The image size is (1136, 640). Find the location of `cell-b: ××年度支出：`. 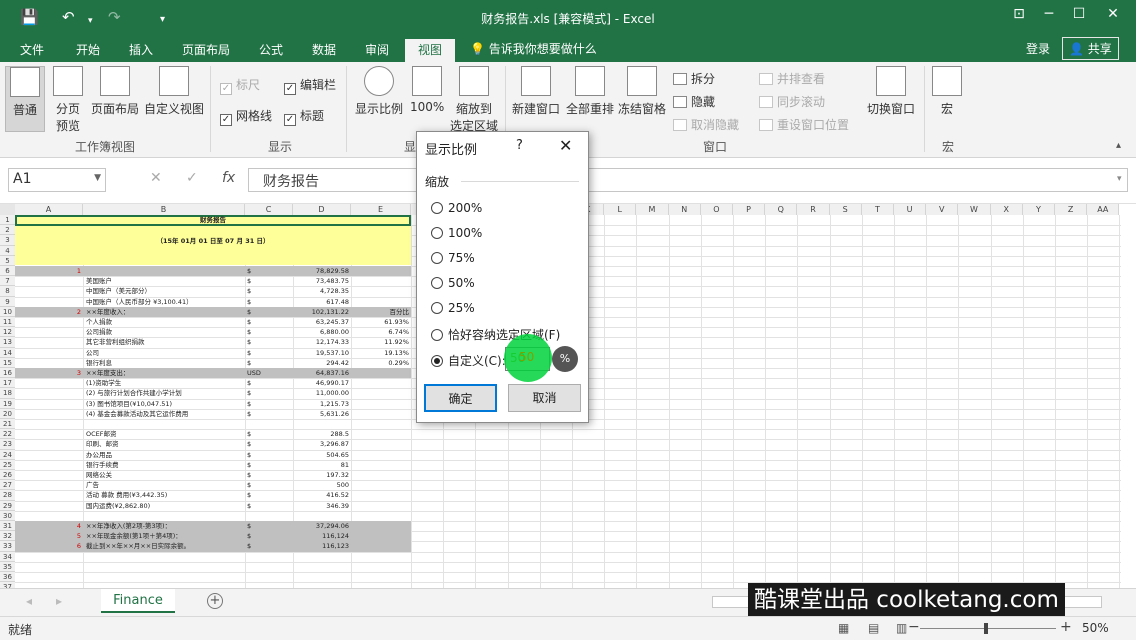

cell-b: ××年度支出： is located at coordinates (166, 373).